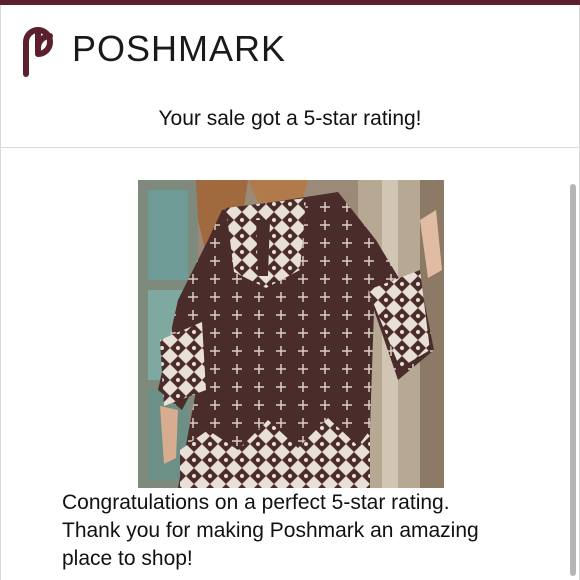  What do you see at coordinates (179, 48) in the screenshot?
I see `brand-wordmark: POSHMARK` at bounding box center [179, 48].